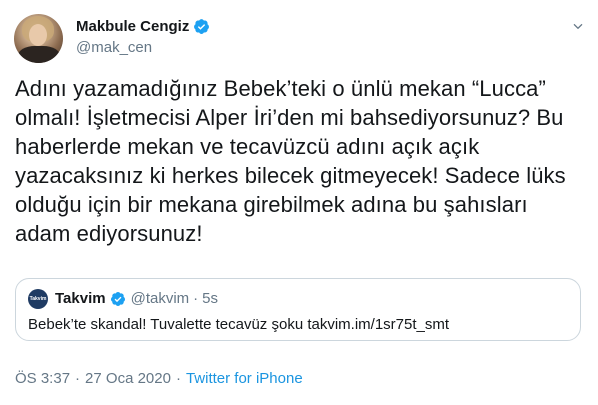 Image resolution: width=598 pixels, height=405 pixels. I want to click on quoted-name: Takvim, so click(80, 298).